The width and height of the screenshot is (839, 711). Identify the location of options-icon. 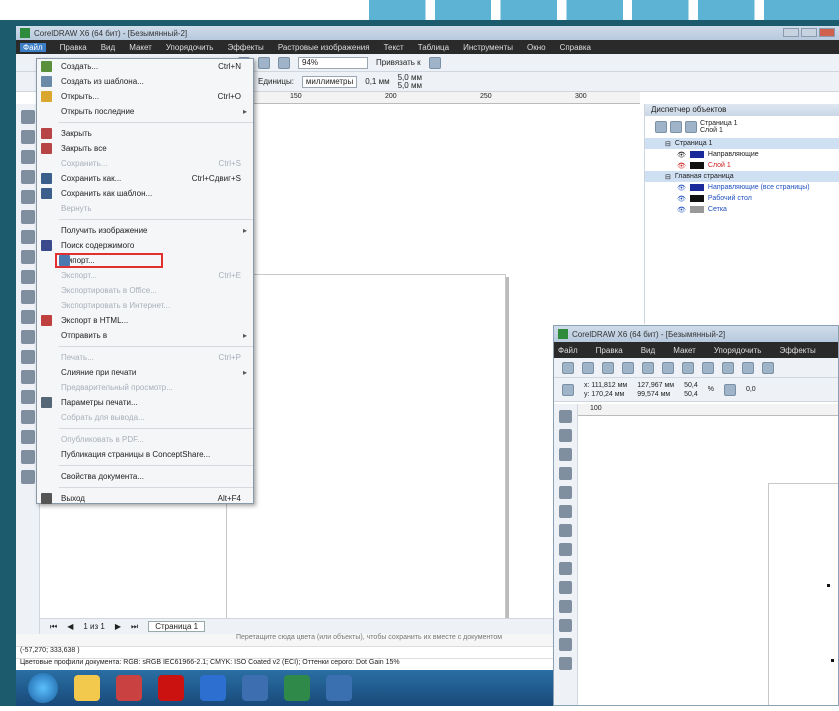
(434, 62).